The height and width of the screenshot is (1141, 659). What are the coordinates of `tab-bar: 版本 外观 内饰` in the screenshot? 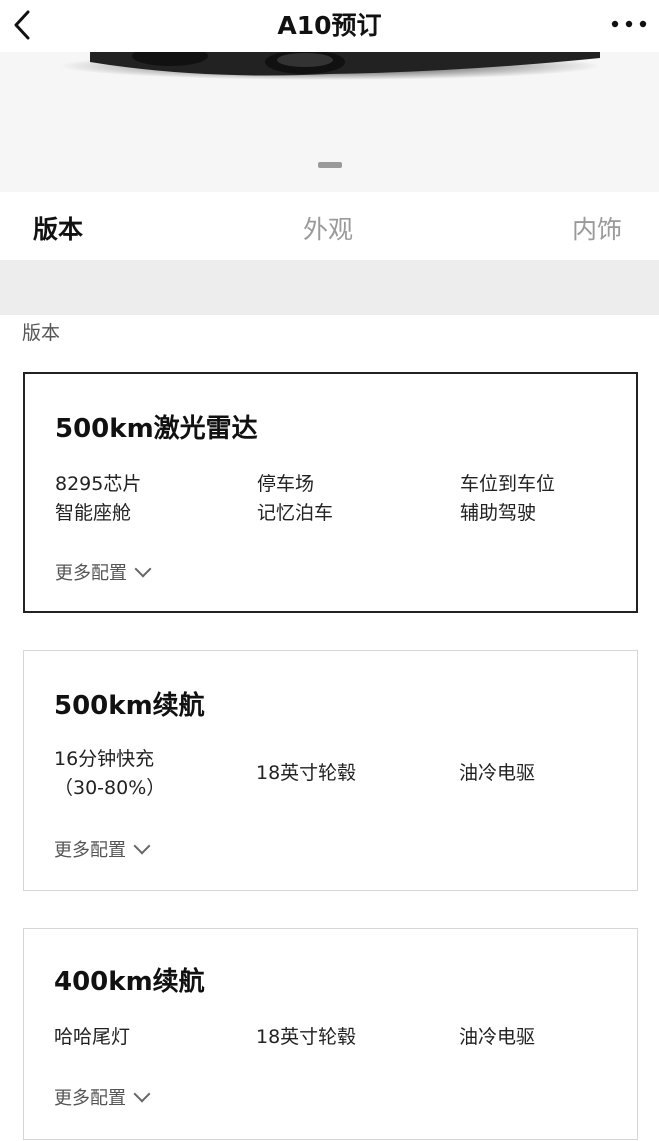 It's located at (329, 225).